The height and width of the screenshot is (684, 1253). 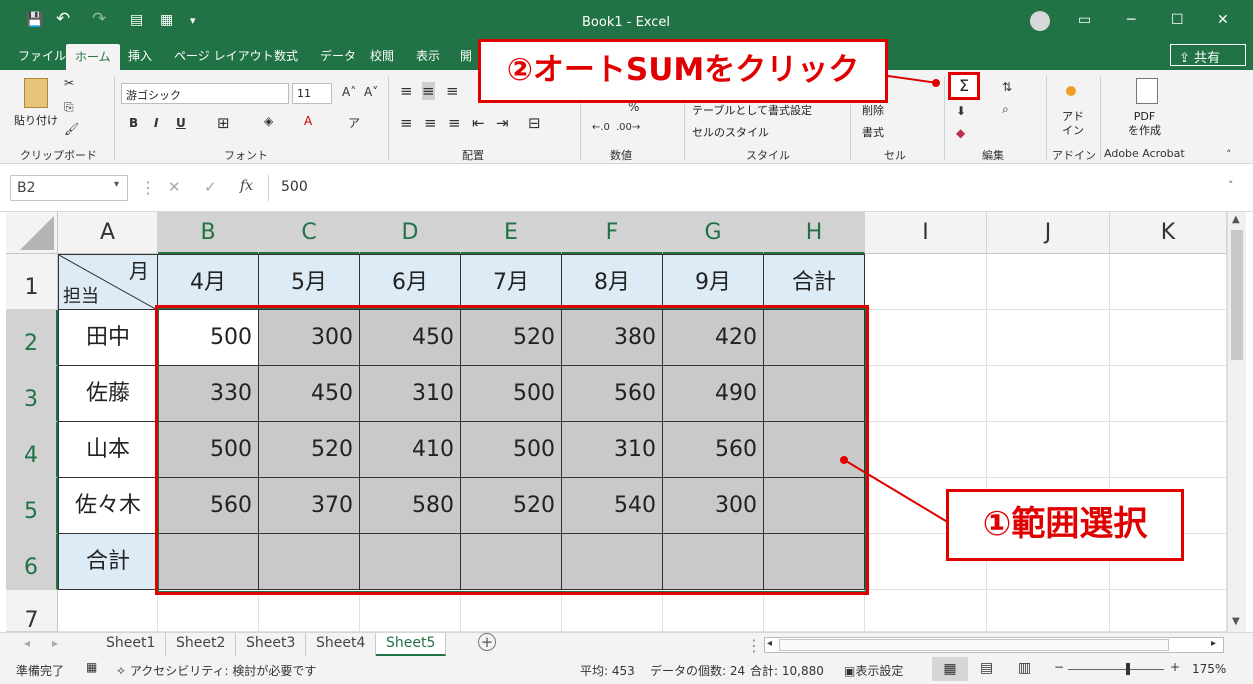 What do you see at coordinates (926, 450) in the screenshot?
I see `cell-i4` at bounding box center [926, 450].